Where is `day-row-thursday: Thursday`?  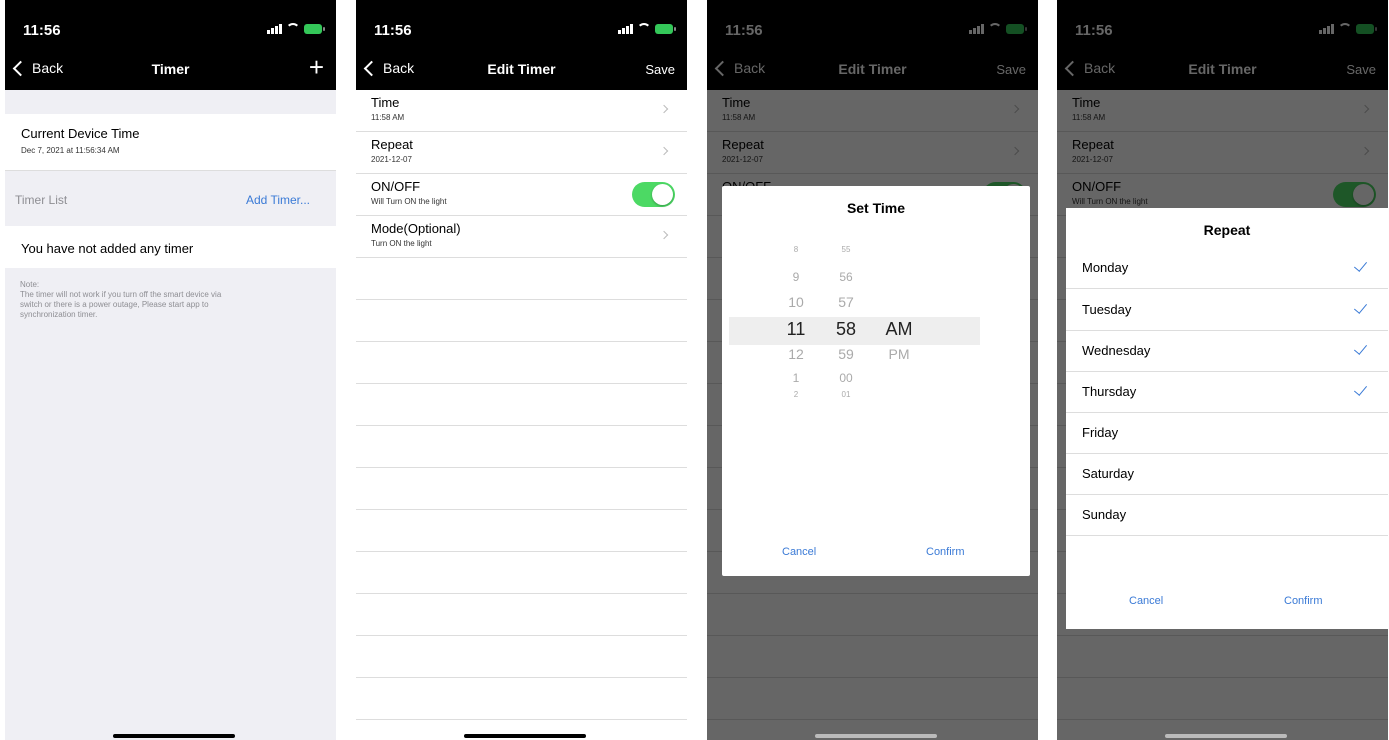
day-row-thursday: Thursday is located at coordinates (1227, 392).